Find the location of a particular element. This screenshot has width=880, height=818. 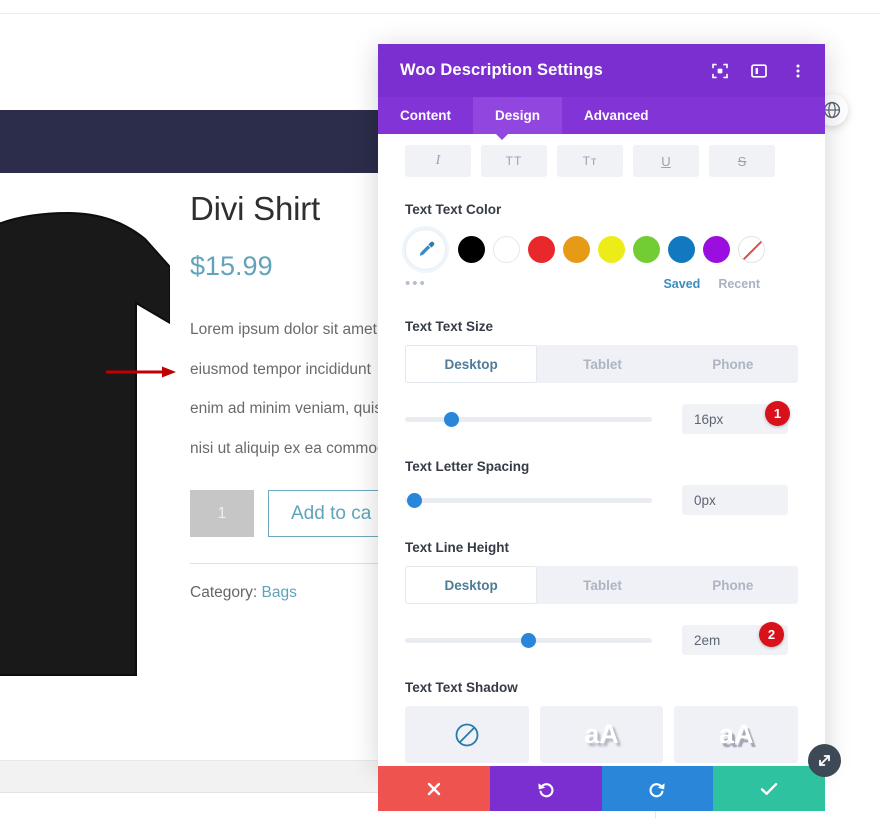

capitalize-glyph: Tᴛ is located at coordinates (590, 161).